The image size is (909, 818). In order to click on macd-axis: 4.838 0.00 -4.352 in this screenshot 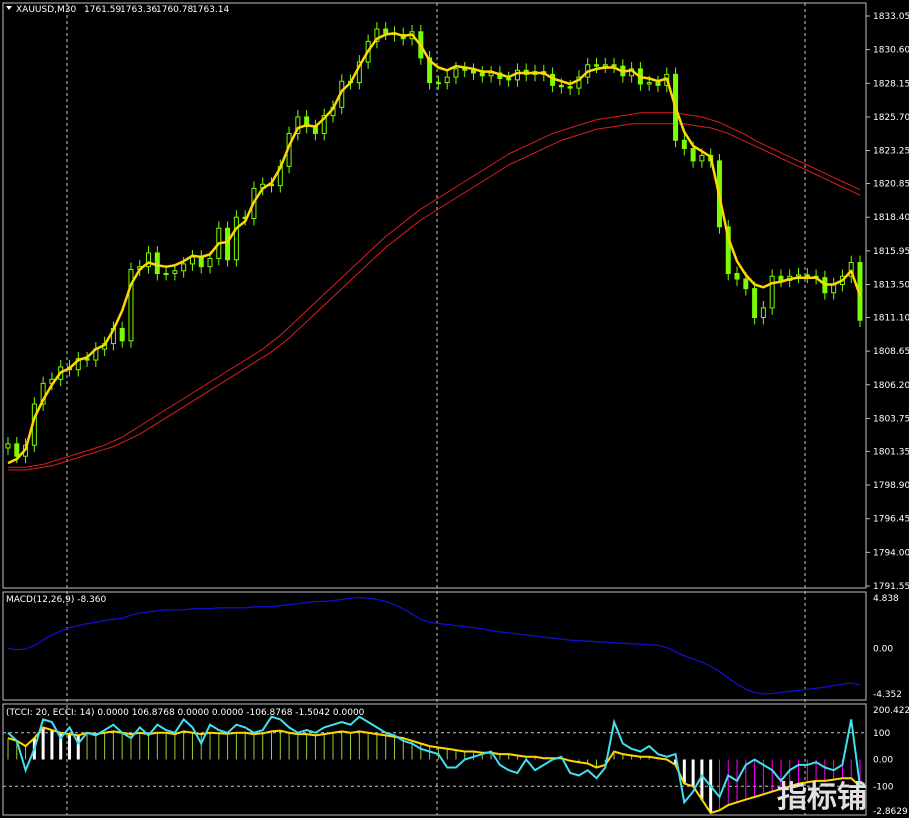, I will do `click(887, 647)`.